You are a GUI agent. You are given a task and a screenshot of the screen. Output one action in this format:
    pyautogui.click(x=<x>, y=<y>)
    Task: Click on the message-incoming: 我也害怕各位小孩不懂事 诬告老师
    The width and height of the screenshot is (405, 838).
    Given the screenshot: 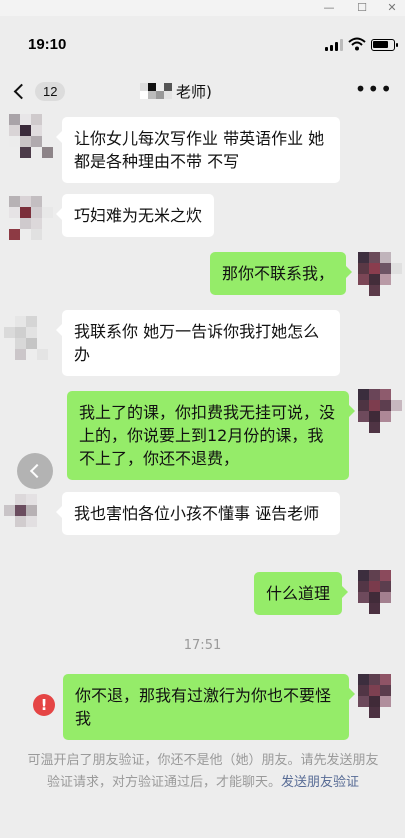 What is the action you would take?
    pyautogui.click(x=198, y=513)
    